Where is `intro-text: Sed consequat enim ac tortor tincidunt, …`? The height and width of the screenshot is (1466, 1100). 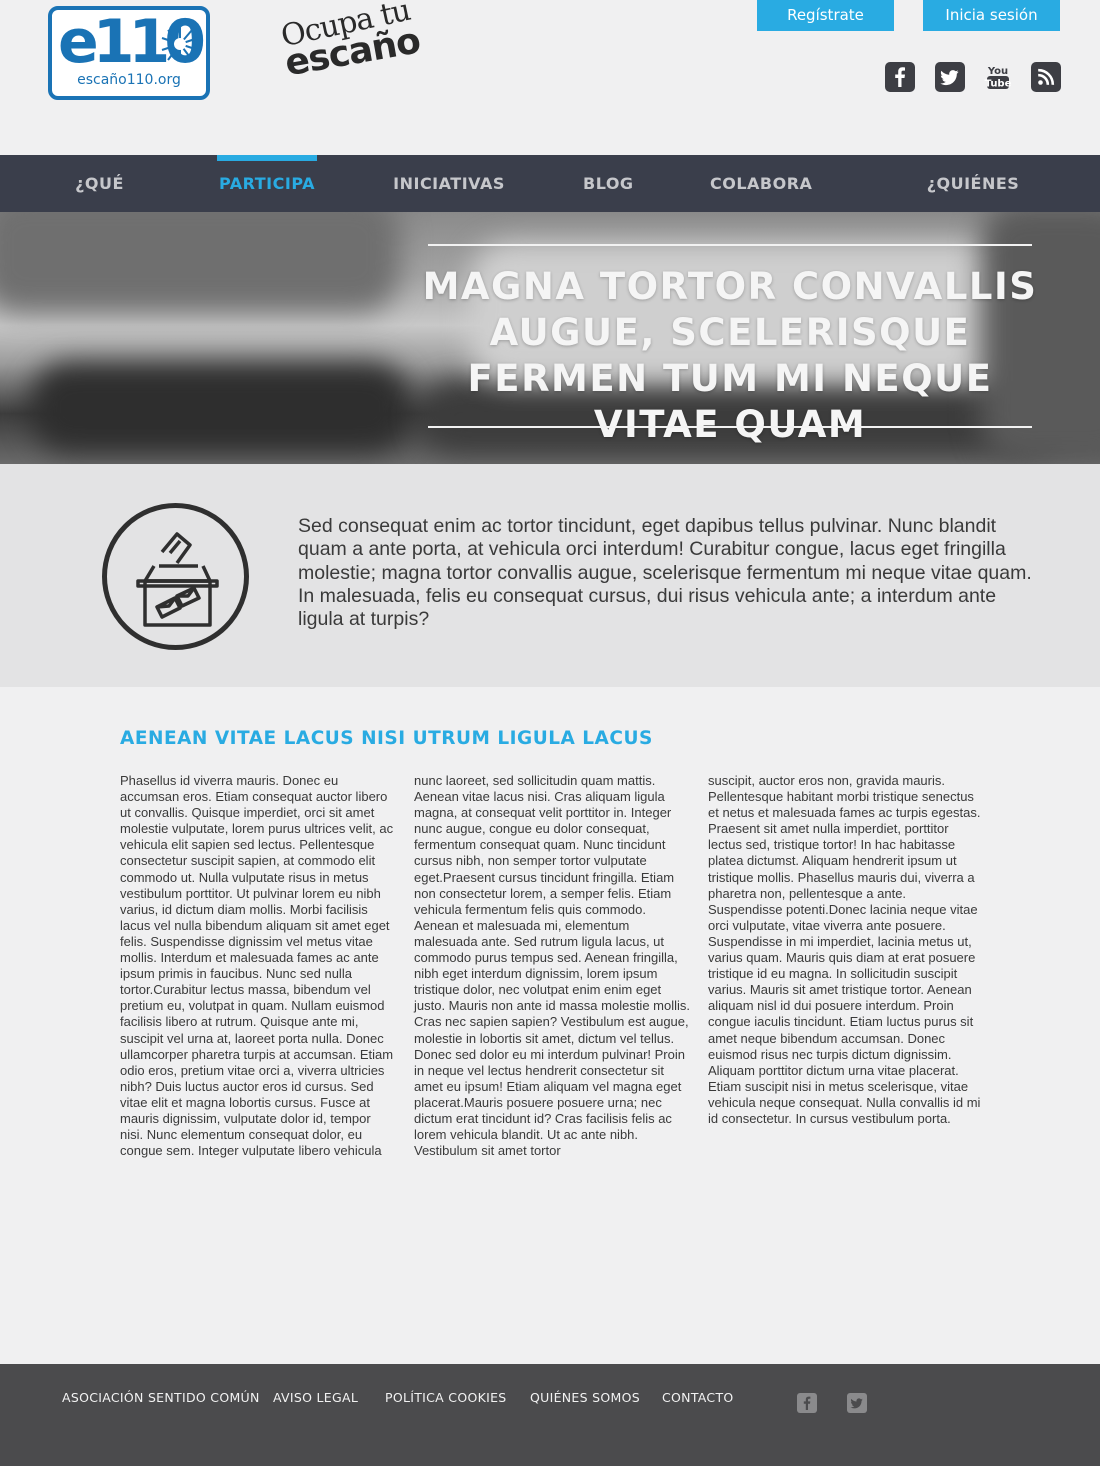
intro-text: Sed consequat enim ac tortor tincidunt, … is located at coordinates (665, 573).